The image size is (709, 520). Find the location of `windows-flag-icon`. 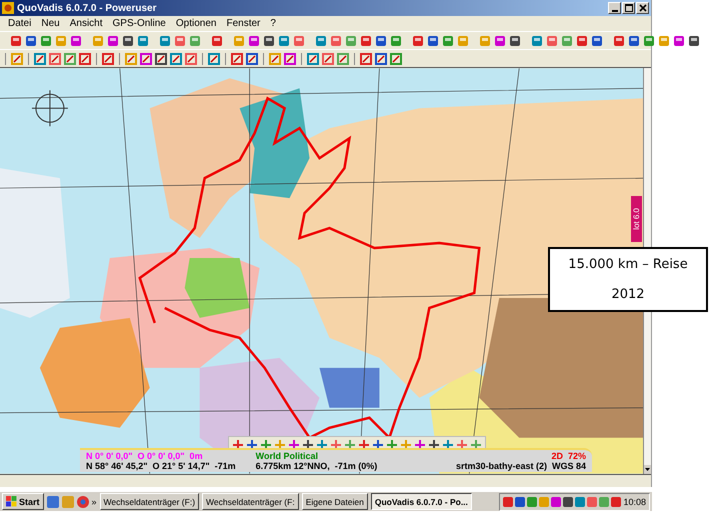

windows-flag-icon is located at coordinates (11, 501).